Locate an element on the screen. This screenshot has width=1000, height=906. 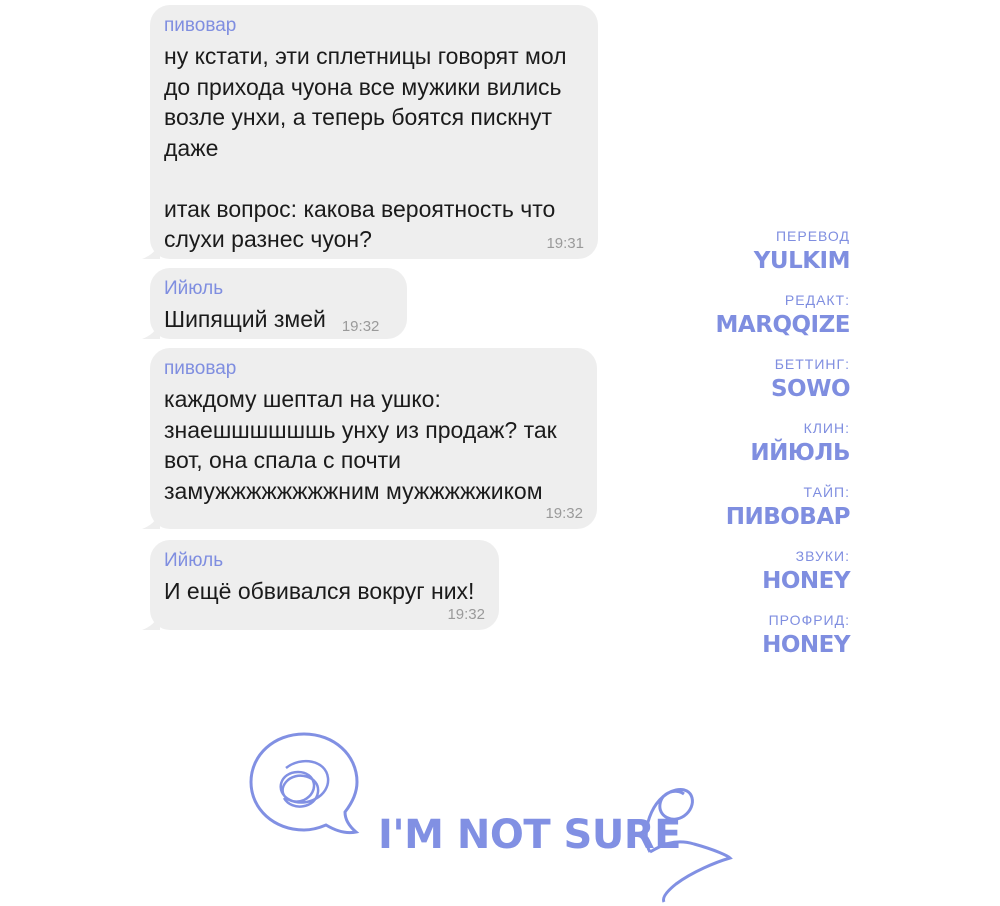
message-bubble: Ийюль Шипящий змей 19:32 is located at coordinates (274, 303).